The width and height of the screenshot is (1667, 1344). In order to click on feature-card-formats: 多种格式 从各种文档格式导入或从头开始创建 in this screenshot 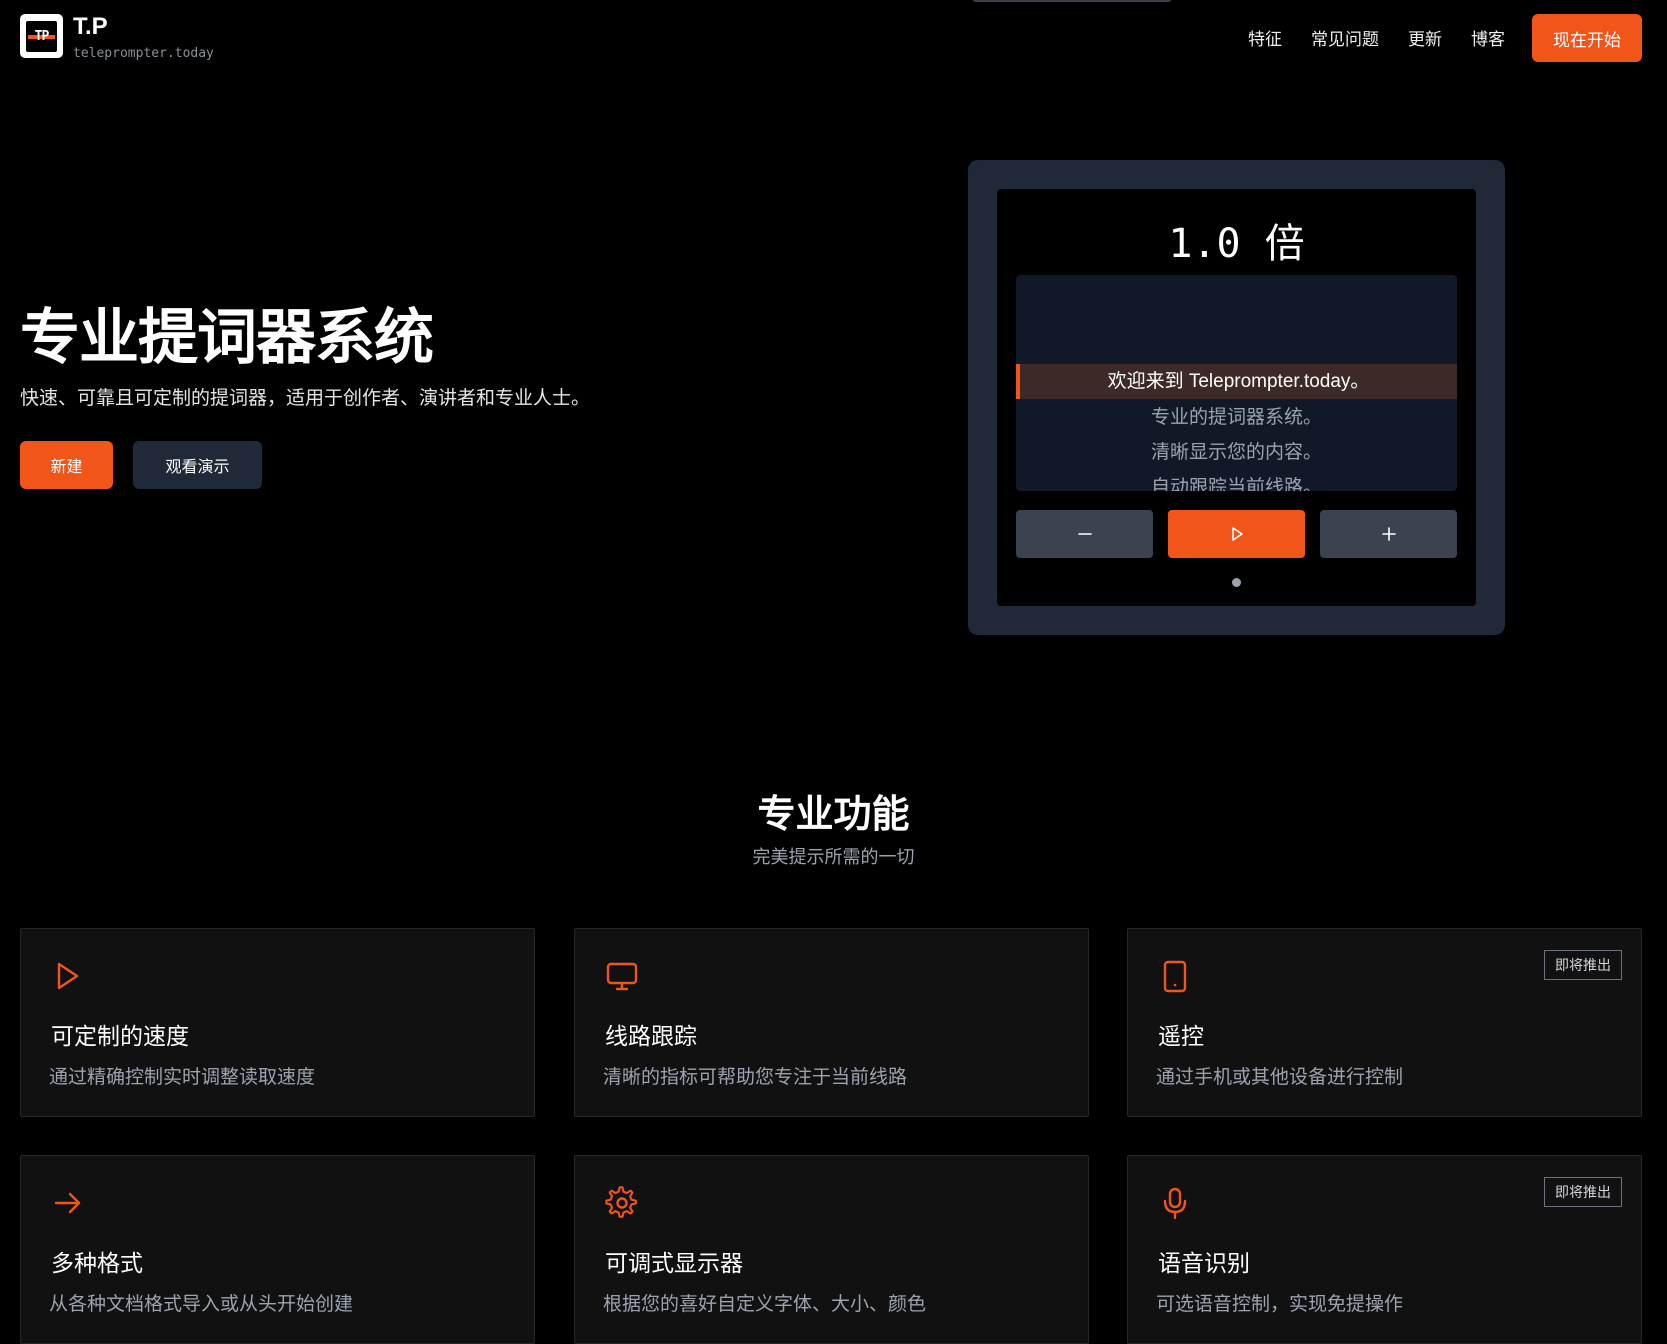, I will do `click(277, 1249)`.